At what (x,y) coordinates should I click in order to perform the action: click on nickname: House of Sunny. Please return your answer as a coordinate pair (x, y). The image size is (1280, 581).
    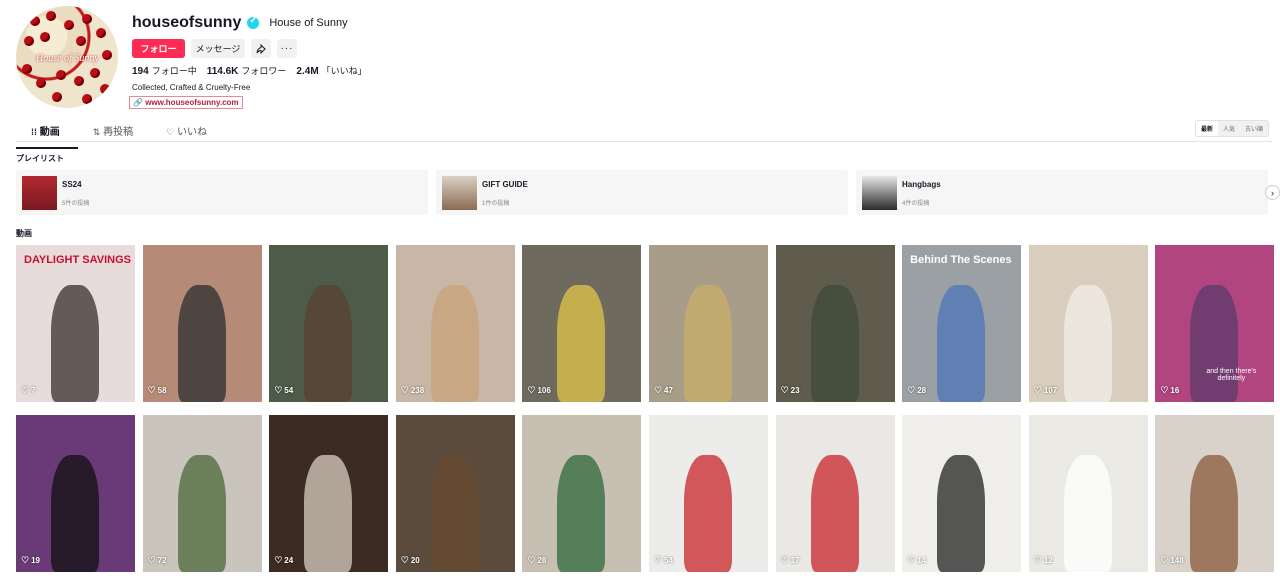
    Looking at the image, I should click on (308, 23).